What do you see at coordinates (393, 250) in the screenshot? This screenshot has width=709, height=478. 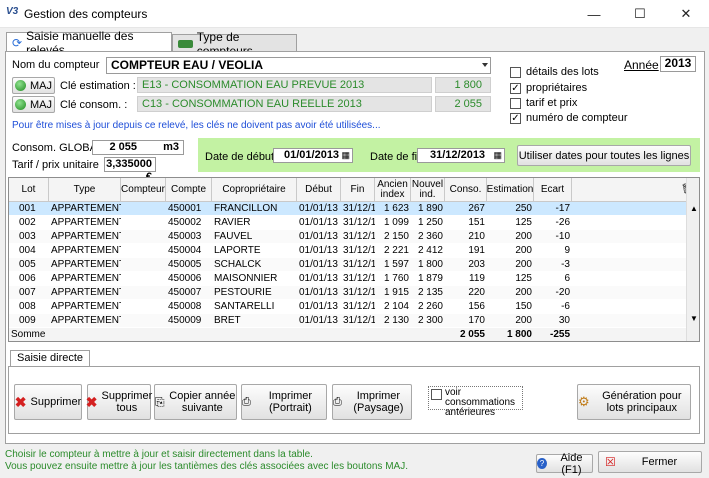 I see `table-cell: 2 221` at bounding box center [393, 250].